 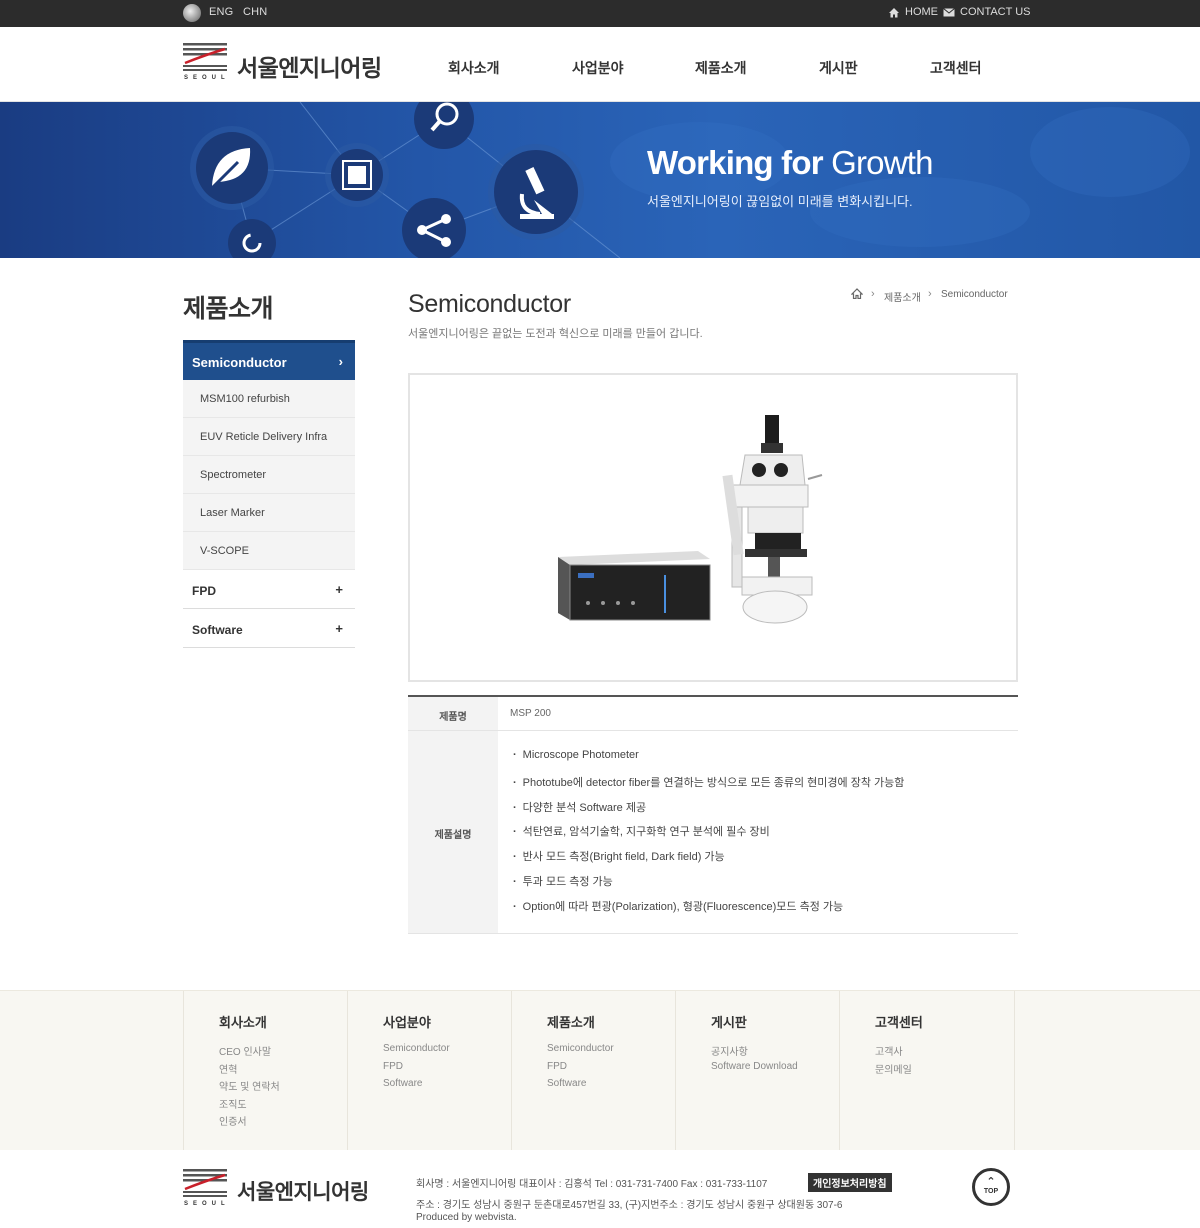 What do you see at coordinates (447, 1021) in the screenshot?
I see `footer-column-title: 사업분야` at bounding box center [447, 1021].